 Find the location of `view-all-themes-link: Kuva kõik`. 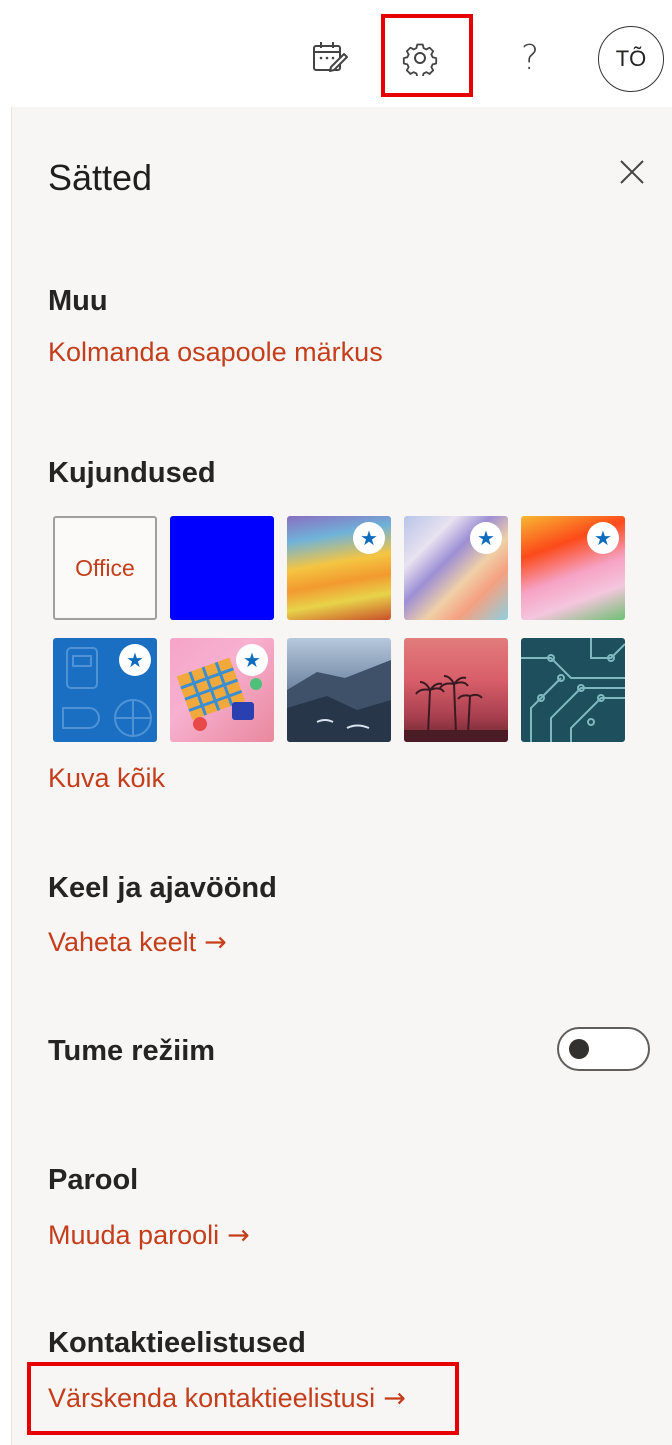

view-all-themes-link: Kuva kõik is located at coordinates (106, 778).